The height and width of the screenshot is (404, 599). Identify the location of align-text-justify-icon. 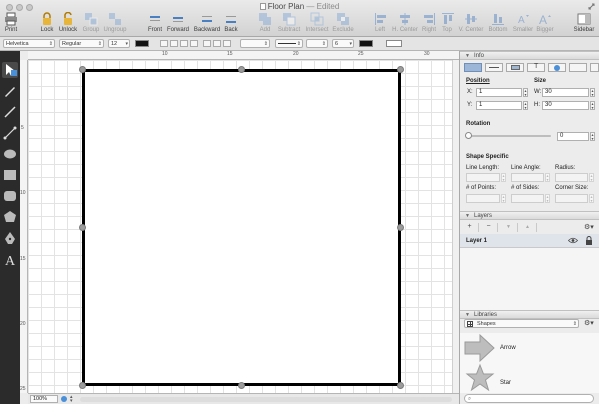
(194, 43).